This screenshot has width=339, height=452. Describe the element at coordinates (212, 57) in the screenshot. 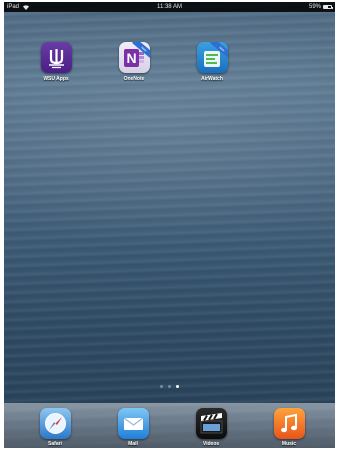

I see `airwatch-icon: New` at that location.